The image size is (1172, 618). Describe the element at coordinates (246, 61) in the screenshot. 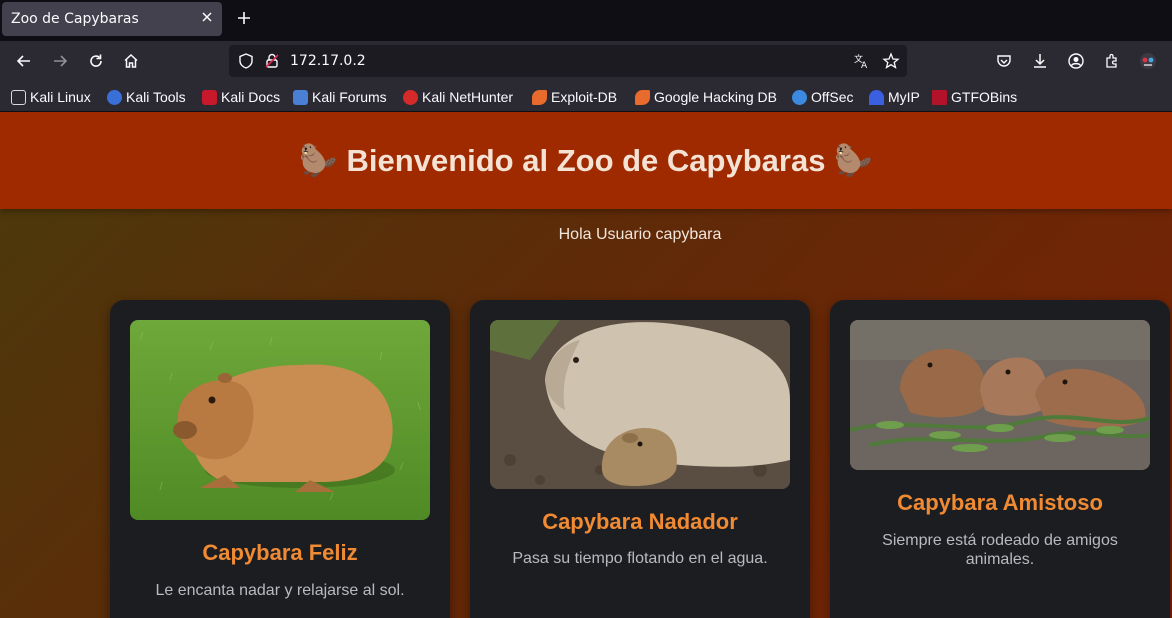

I see `tracking-protection-shield-icon` at that location.